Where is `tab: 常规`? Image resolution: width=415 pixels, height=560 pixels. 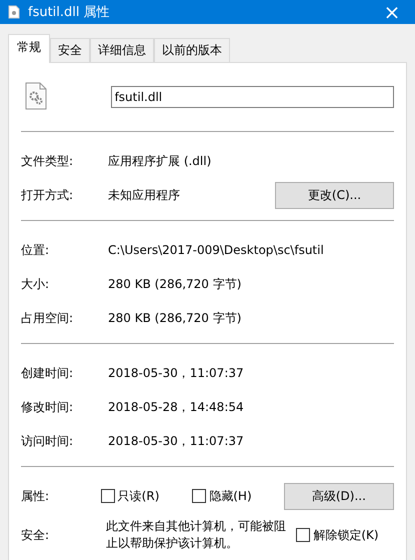 tab: 常规 is located at coordinates (29, 48).